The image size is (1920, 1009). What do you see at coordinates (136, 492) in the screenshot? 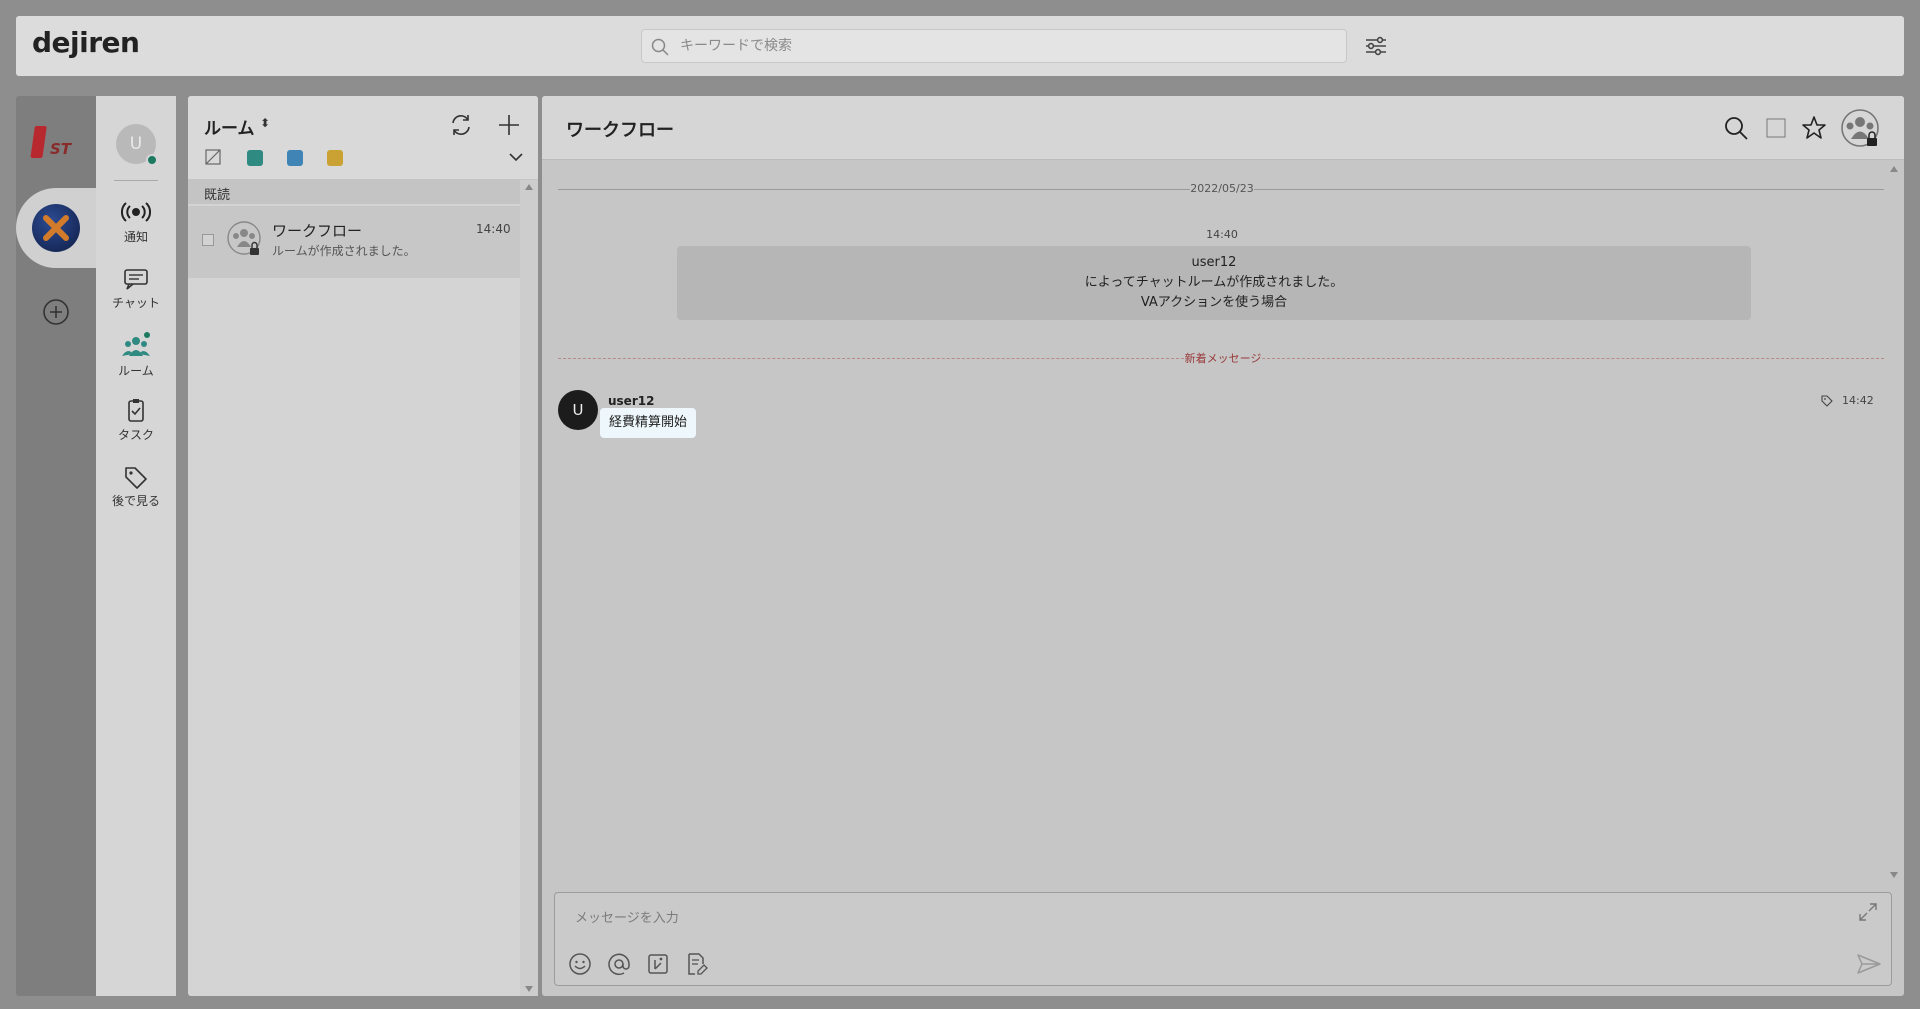
I see `nav-watch-later: 後で見る` at bounding box center [136, 492].